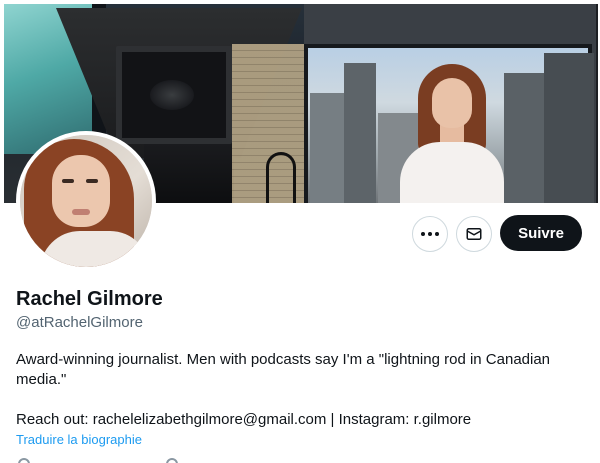 The width and height of the screenshot is (600, 463). I want to click on banner-cable, so click(281, 177).